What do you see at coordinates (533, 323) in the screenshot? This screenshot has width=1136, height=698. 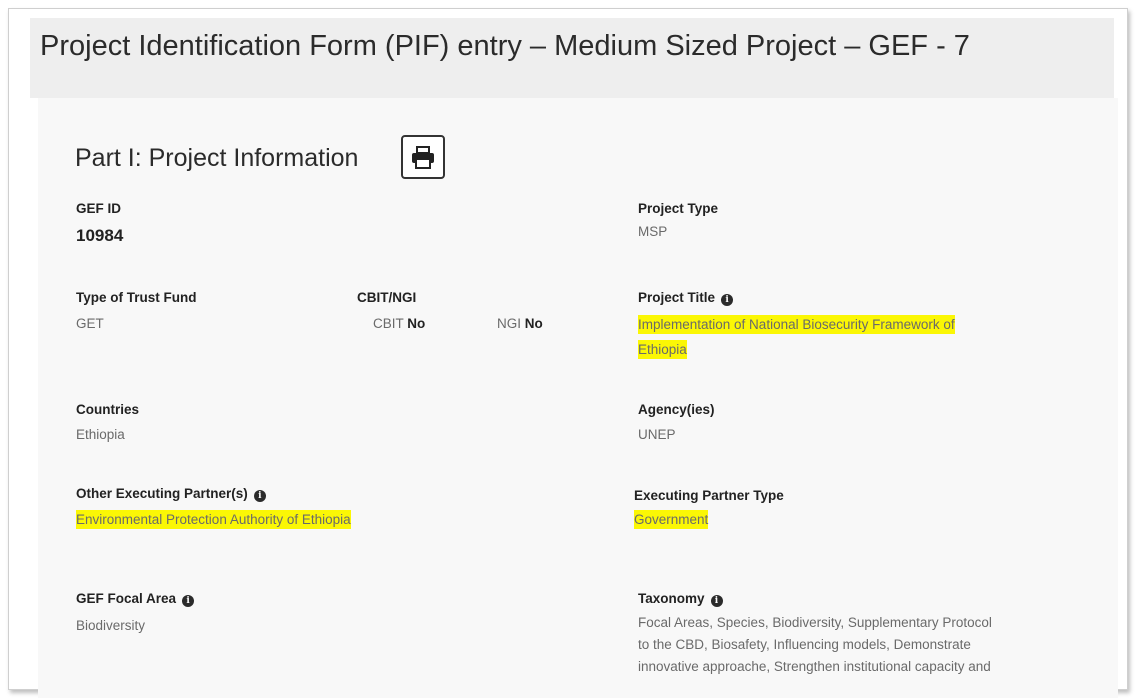 I see `ngi-value: No` at bounding box center [533, 323].